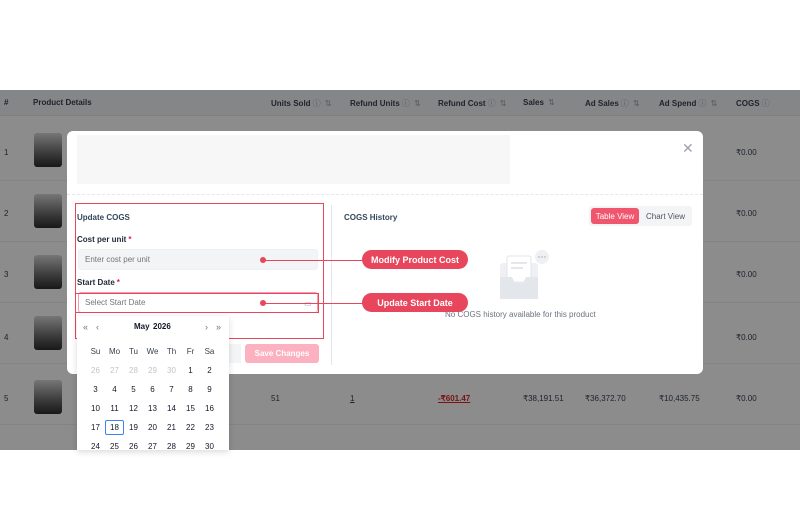 This screenshot has height=520, width=800. What do you see at coordinates (95, 389) in the screenshot?
I see `calendar-day: 3` at bounding box center [95, 389].